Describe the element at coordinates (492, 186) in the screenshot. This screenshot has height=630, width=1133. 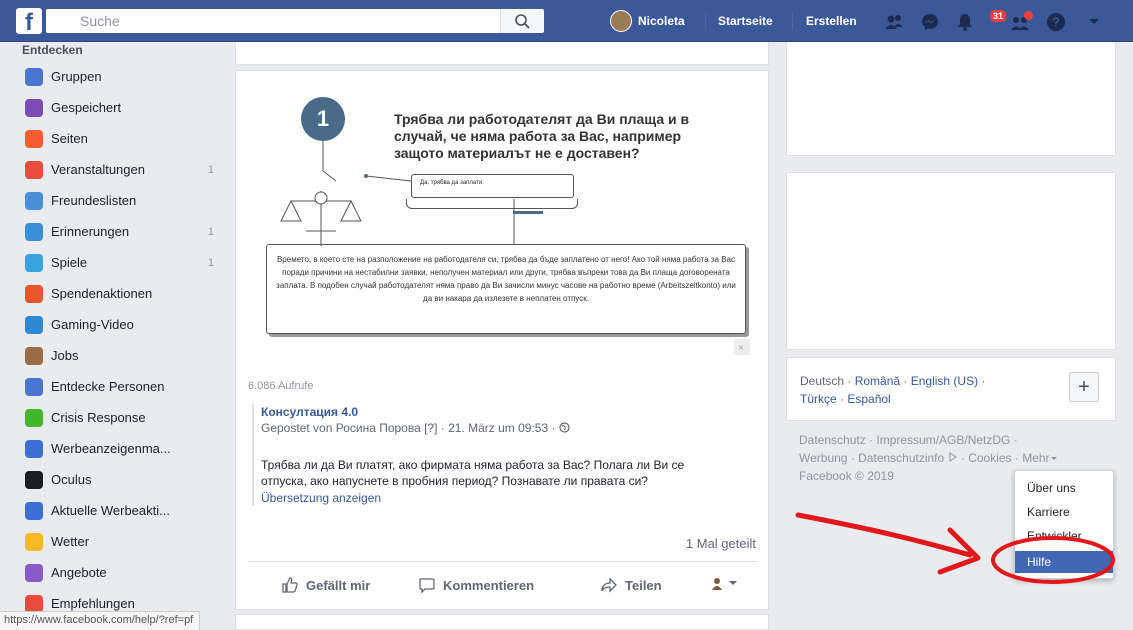
I see `illustration-answer: Да, трябва да заплати.` at that location.